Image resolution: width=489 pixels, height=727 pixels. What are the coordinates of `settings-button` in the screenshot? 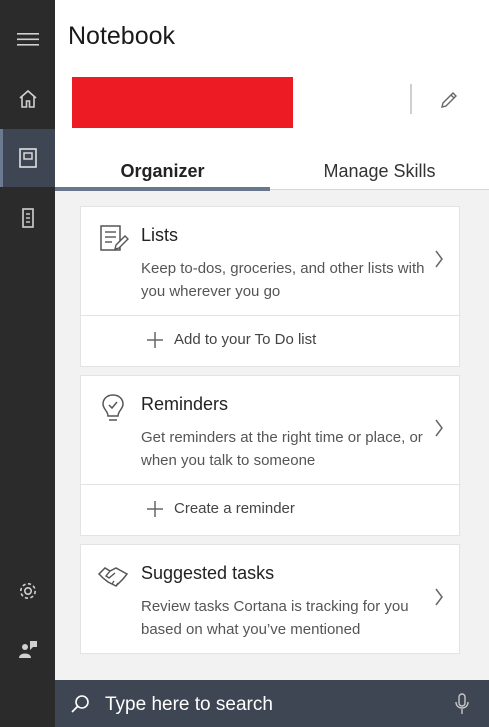 It's located at (27, 591).